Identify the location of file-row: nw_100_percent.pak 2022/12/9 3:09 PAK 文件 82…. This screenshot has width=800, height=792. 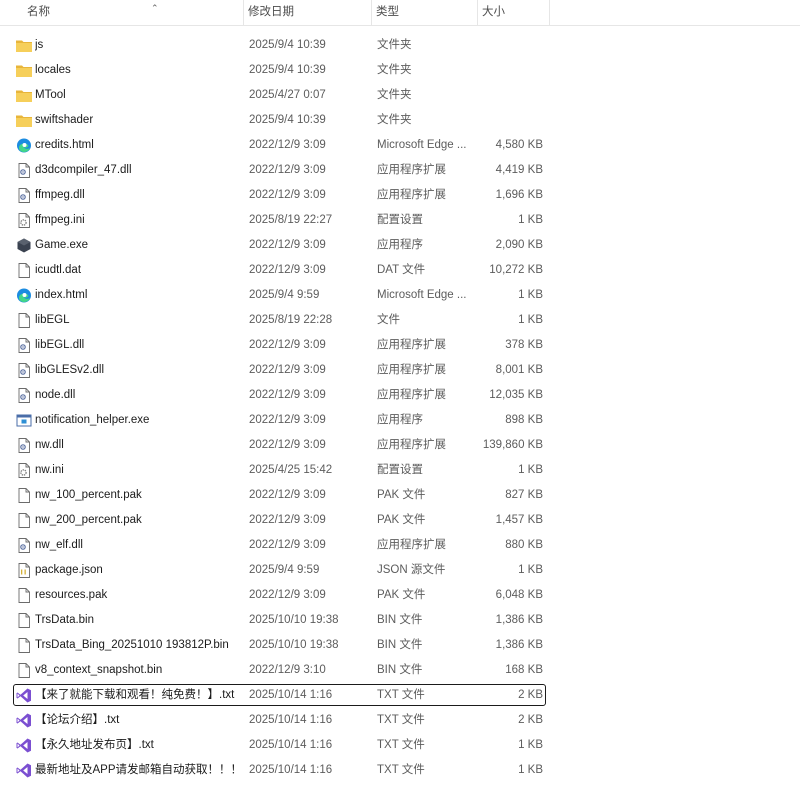
(400, 495).